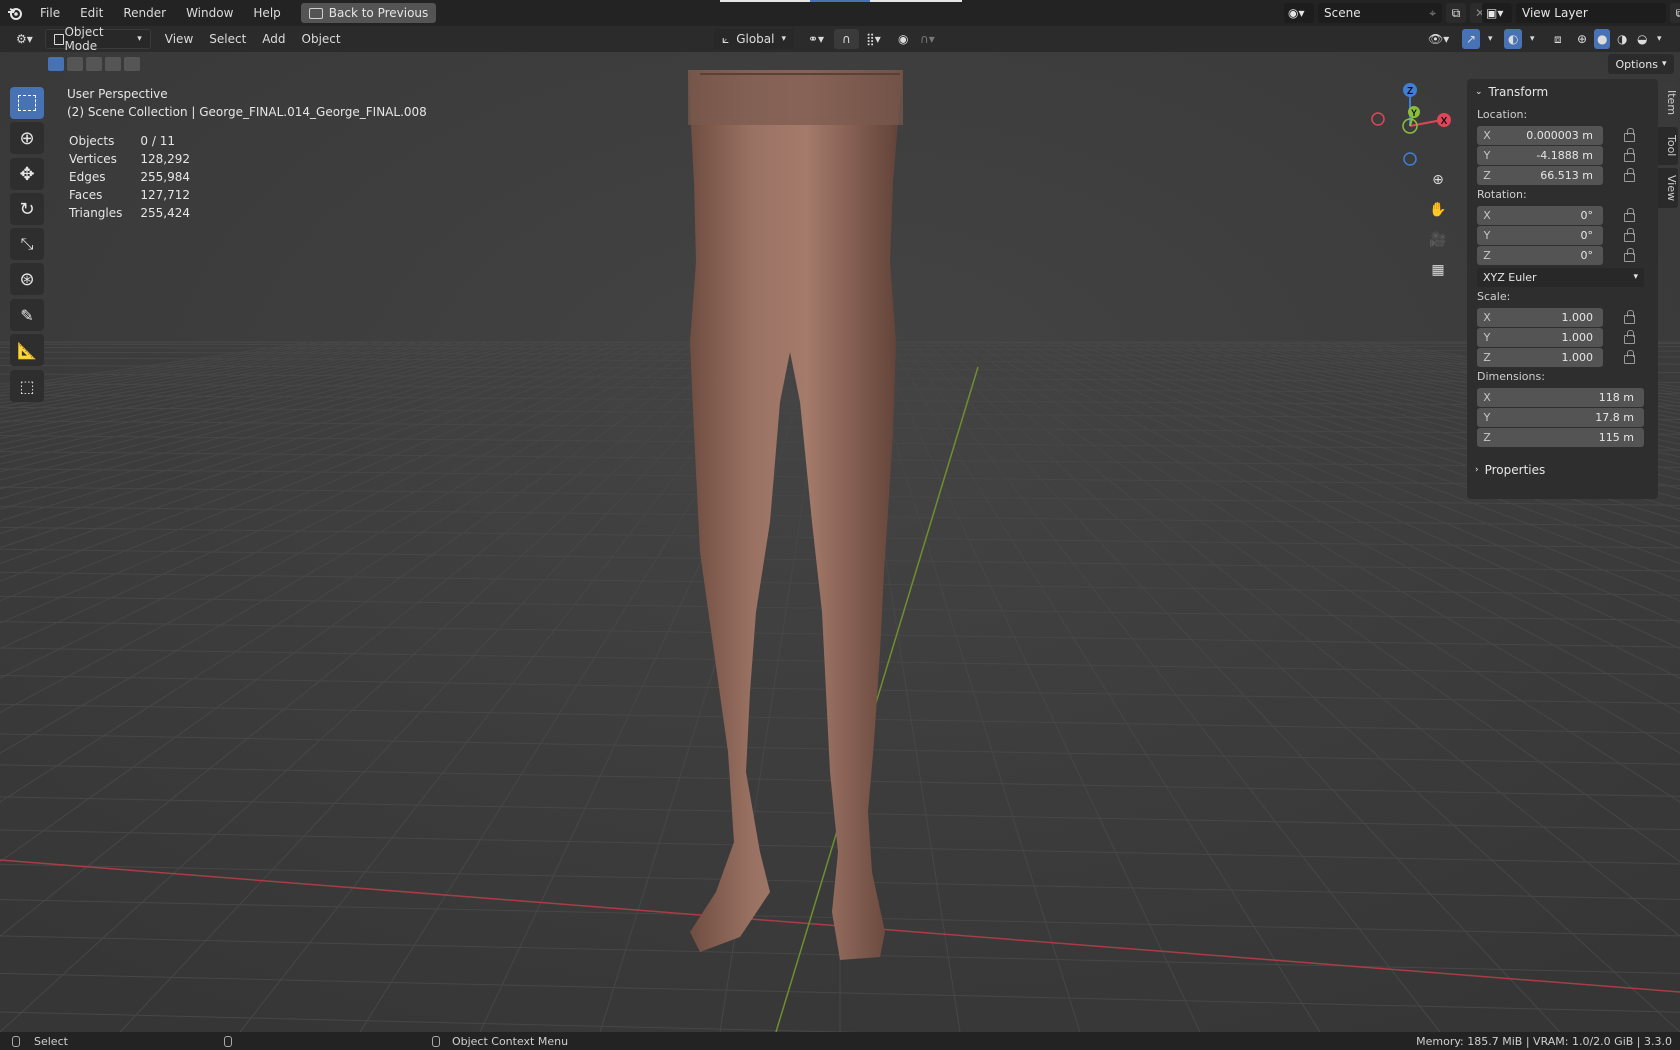 Image resolution: width=1680 pixels, height=1050 pixels. Describe the element at coordinates (1558, 39) in the screenshot. I see `xray-toggle: ⧈` at that location.